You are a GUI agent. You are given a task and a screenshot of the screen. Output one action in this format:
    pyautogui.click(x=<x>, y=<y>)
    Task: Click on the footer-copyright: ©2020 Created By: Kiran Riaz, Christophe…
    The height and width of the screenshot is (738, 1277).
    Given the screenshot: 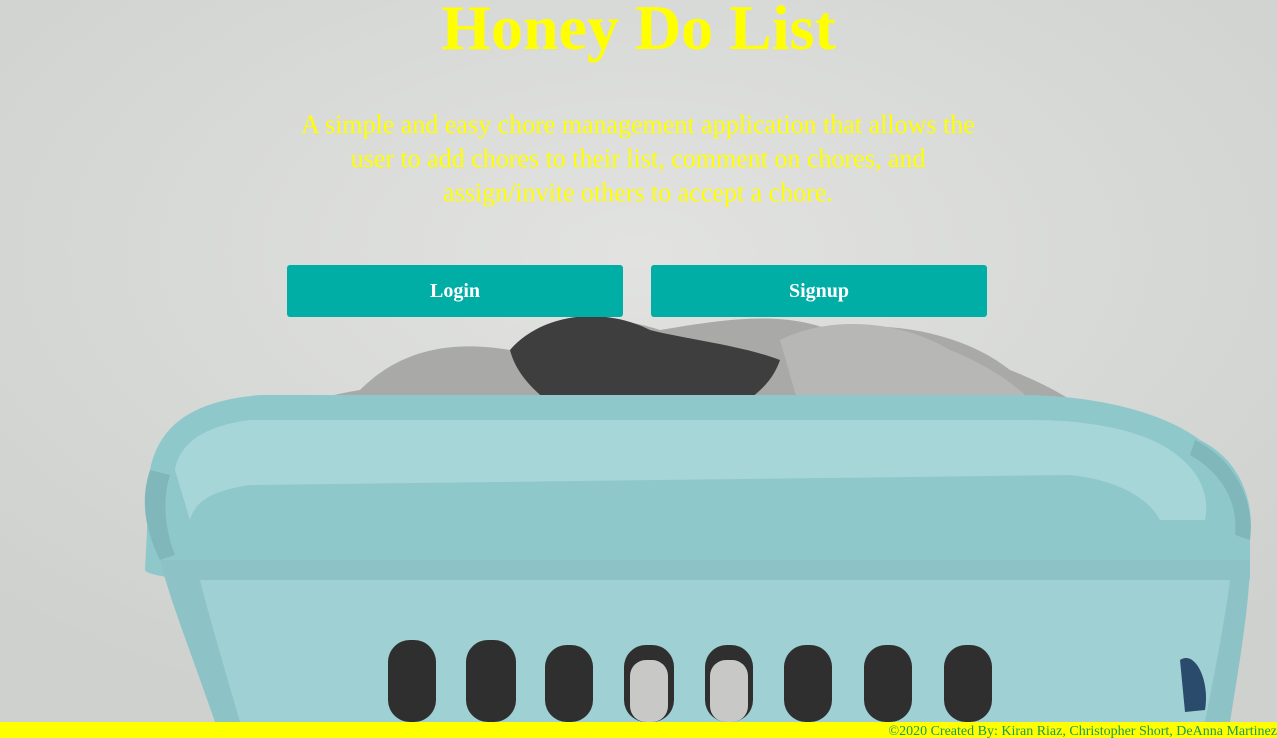 What is the action you would take?
    pyautogui.click(x=1082, y=731)
    